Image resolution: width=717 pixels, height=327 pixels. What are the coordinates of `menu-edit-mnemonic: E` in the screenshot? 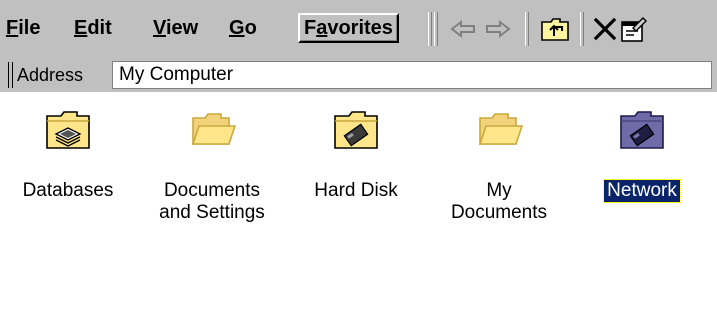 It's located at (81, 28).